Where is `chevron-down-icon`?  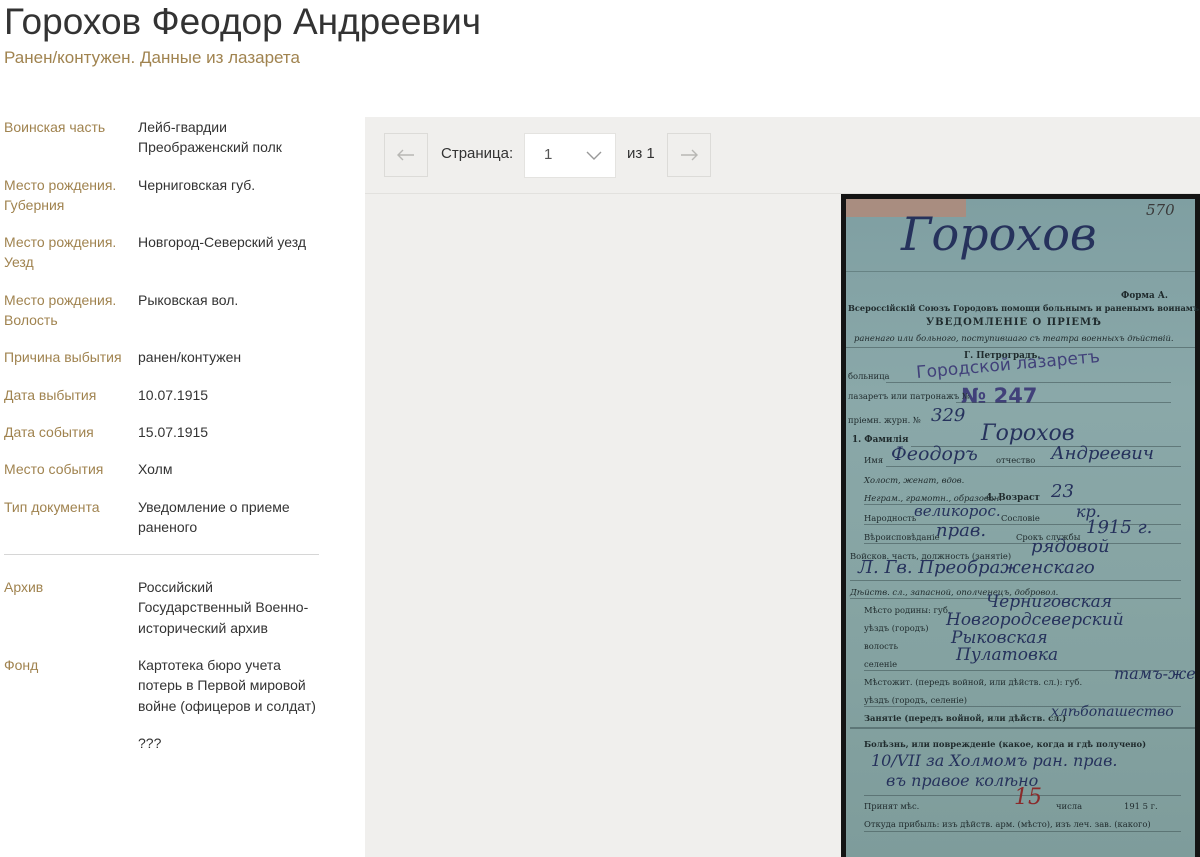 chevron-down-icon is located at coordinates (594, 155).